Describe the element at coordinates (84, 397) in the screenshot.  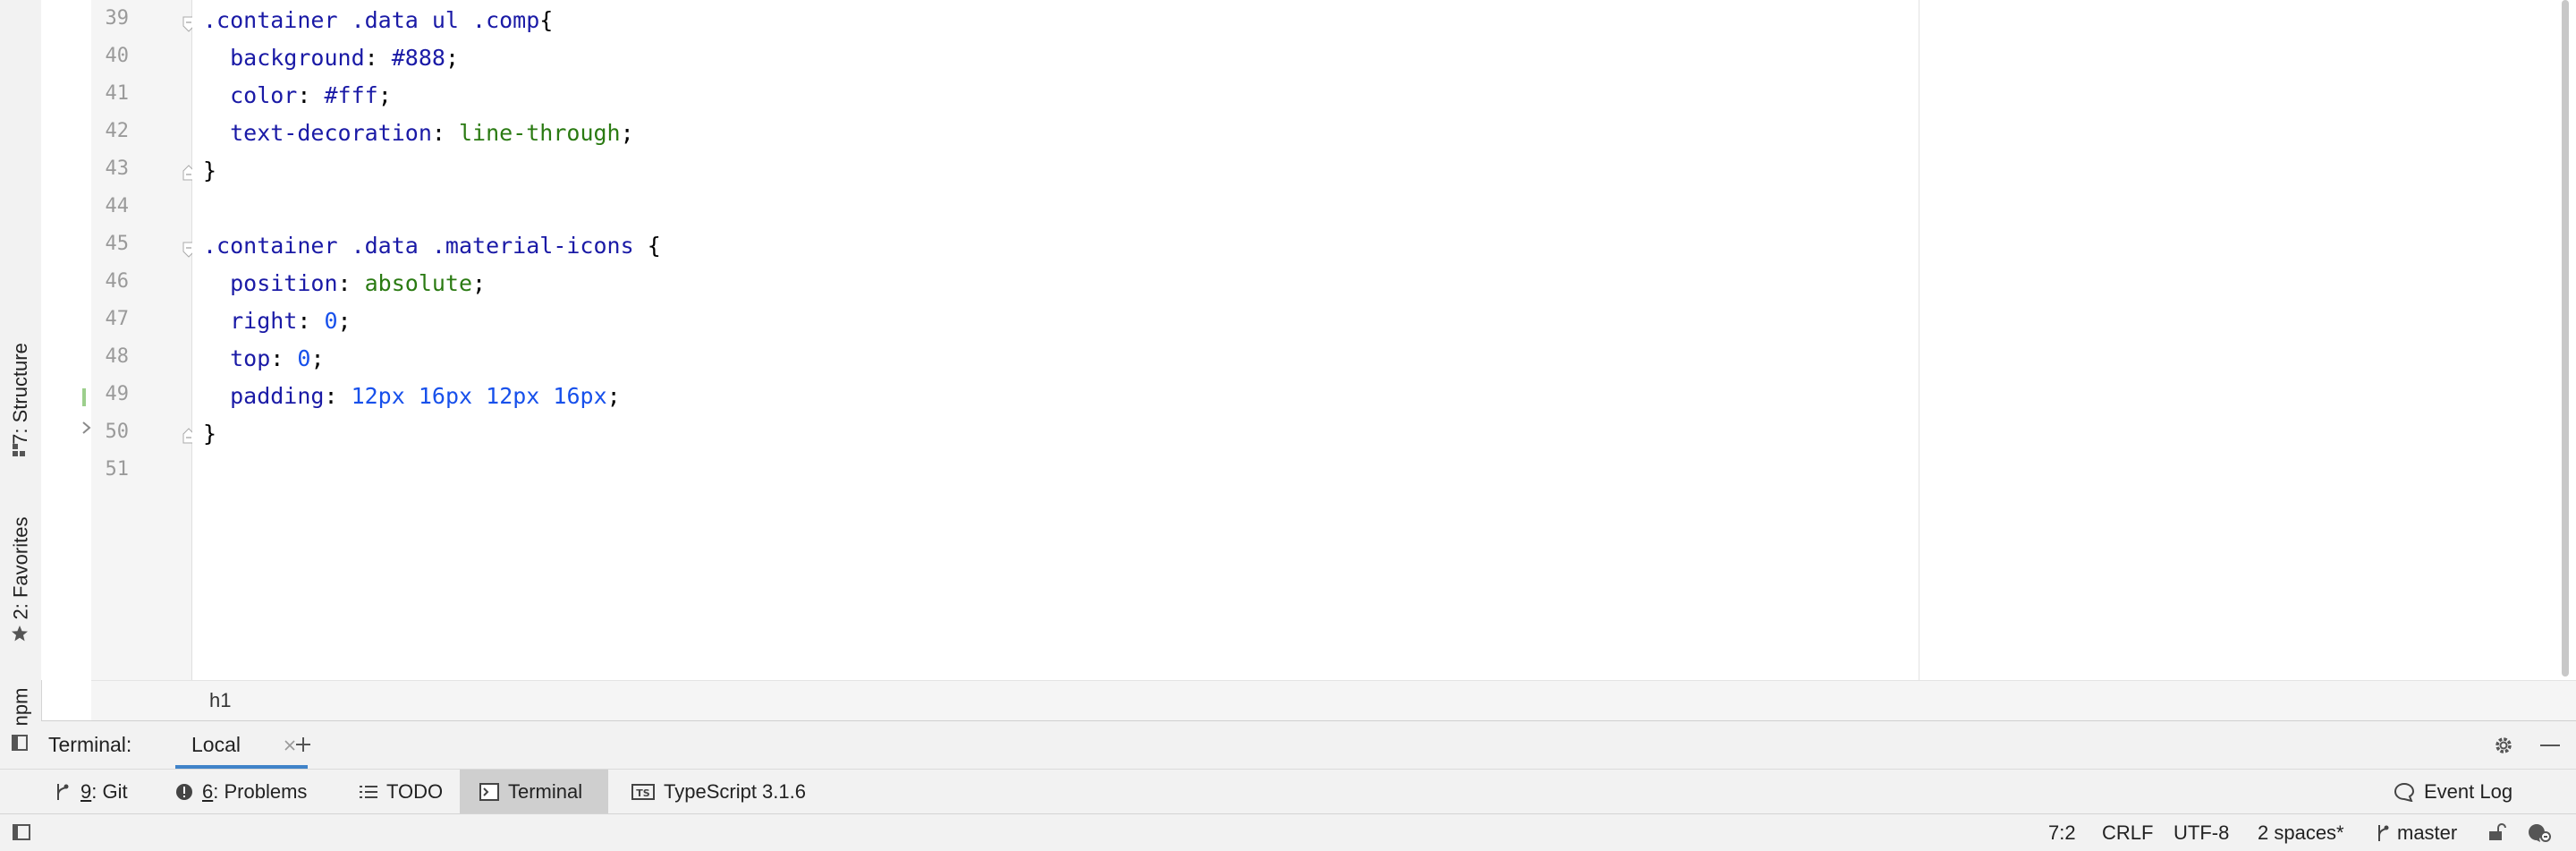
I see `vcs-change-marker` at that location.